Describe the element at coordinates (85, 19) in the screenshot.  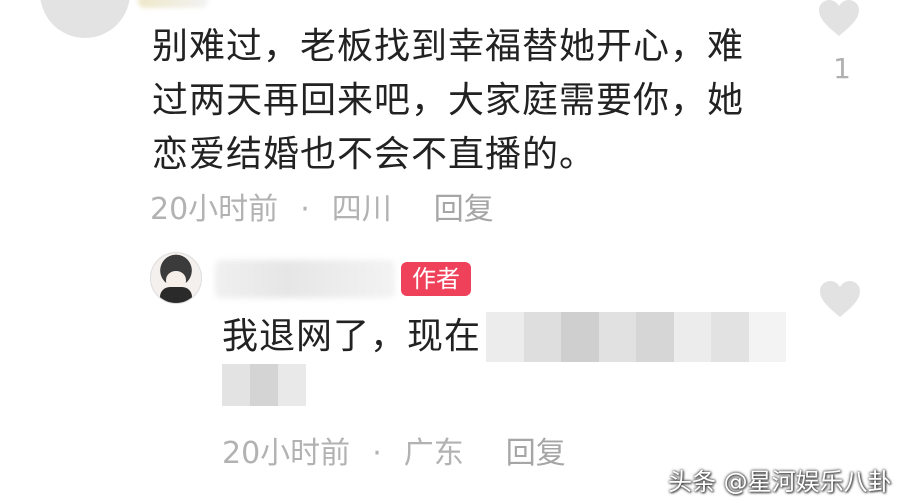
I see `commenter-avatar` at that location.